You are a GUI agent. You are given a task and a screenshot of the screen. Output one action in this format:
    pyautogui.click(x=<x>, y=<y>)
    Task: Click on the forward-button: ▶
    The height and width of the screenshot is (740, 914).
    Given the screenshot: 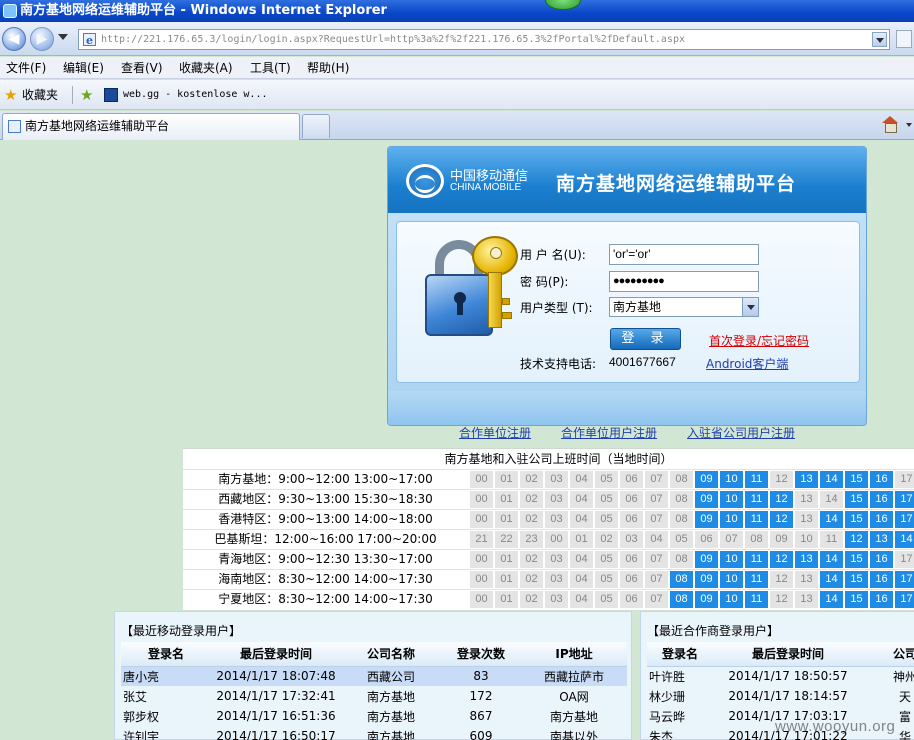 What is the action you would take?
    pyautogui.click(x=42, y=39)
    